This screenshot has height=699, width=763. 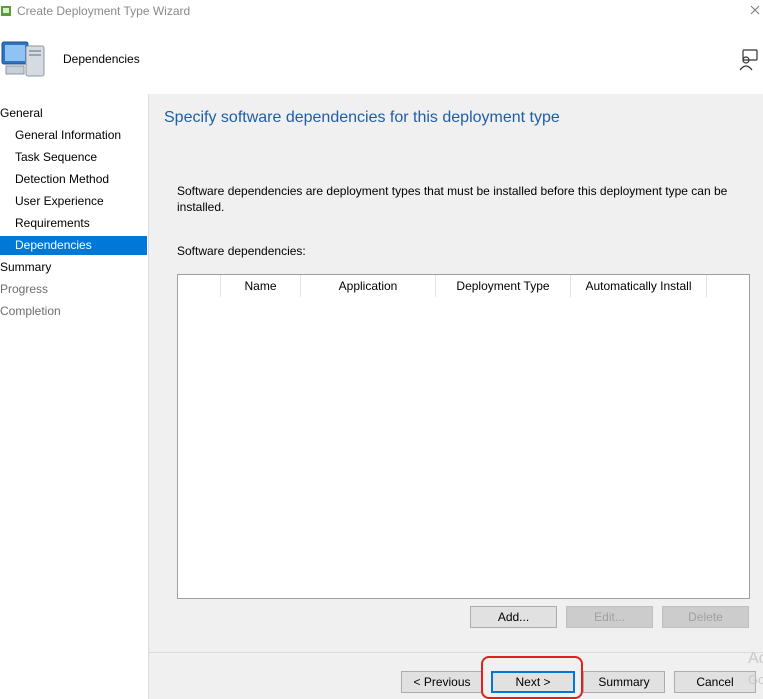 I want to click on delete-button: Delete, so click(x=705, y=617).